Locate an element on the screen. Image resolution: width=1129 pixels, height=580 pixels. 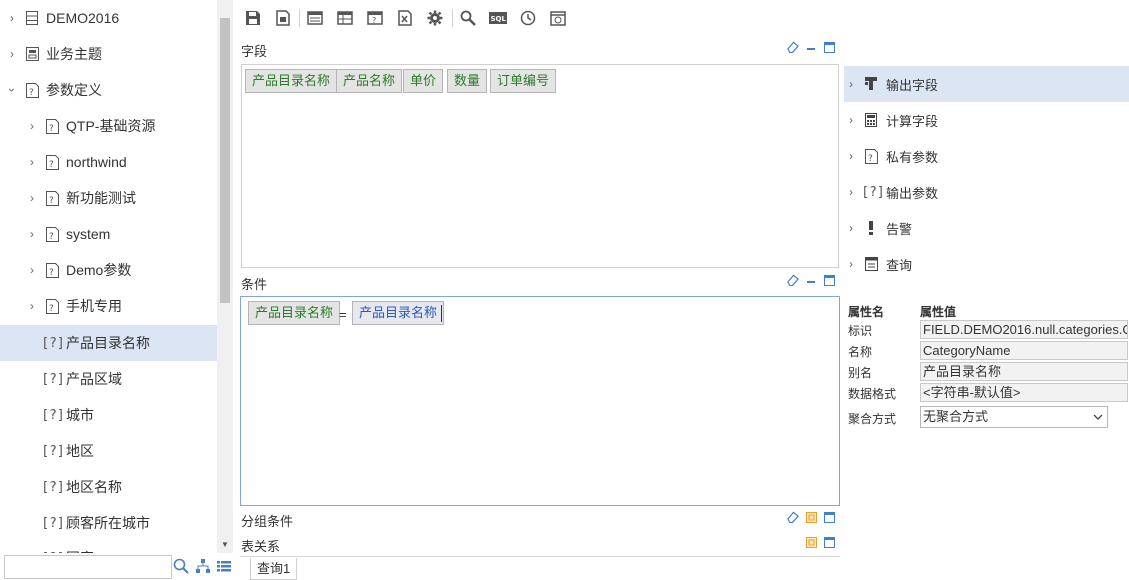
tree-item-country: [?] 国家 is located at coordinates (108, 546).